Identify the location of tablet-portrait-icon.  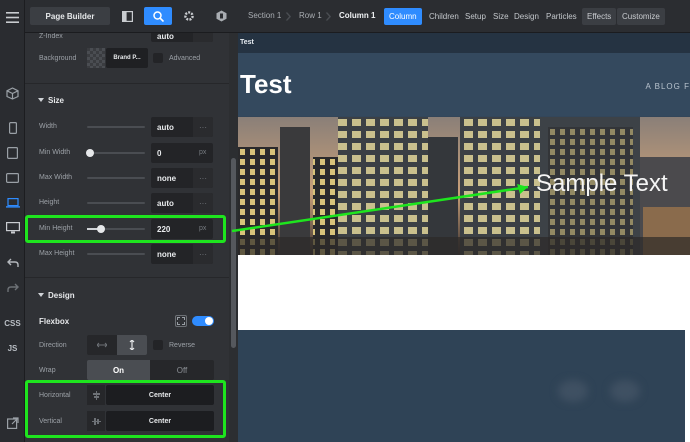
(12, 153).